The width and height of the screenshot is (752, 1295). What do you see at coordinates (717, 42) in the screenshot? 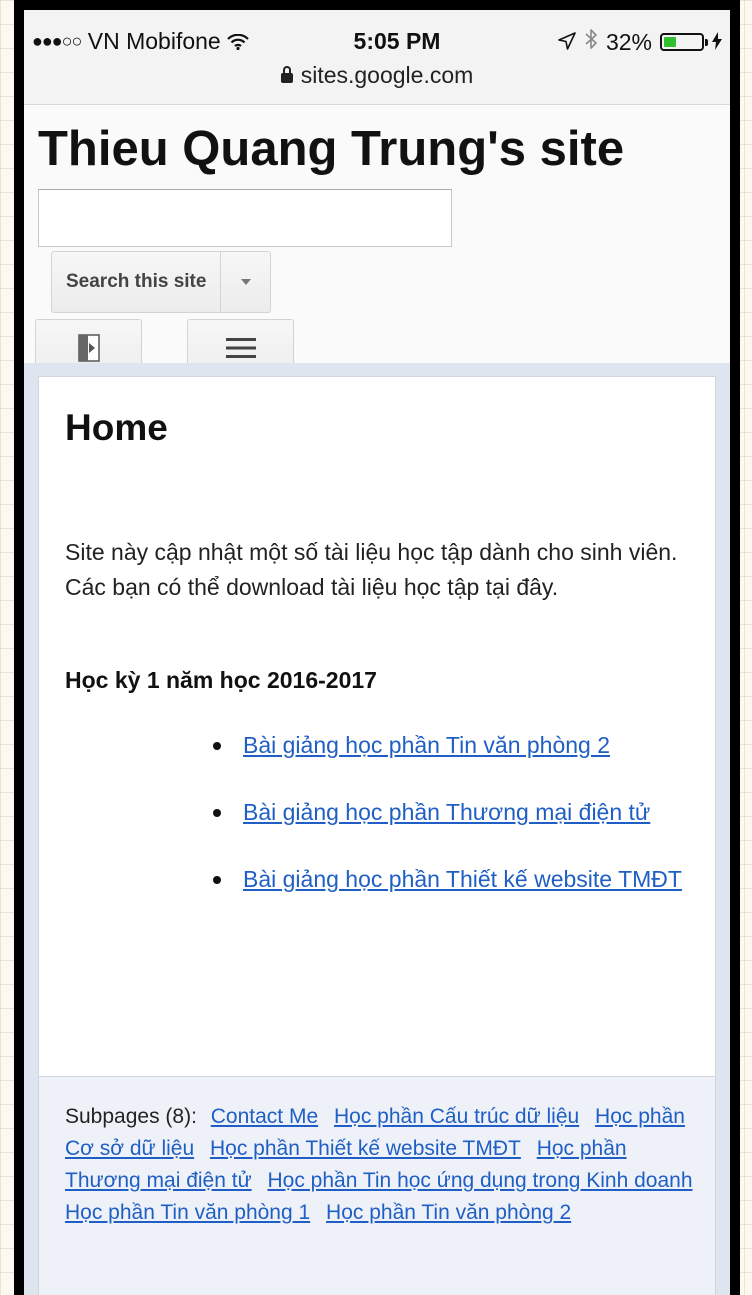
I see `charging-bolt-icon` at bounding box center [717, 42].